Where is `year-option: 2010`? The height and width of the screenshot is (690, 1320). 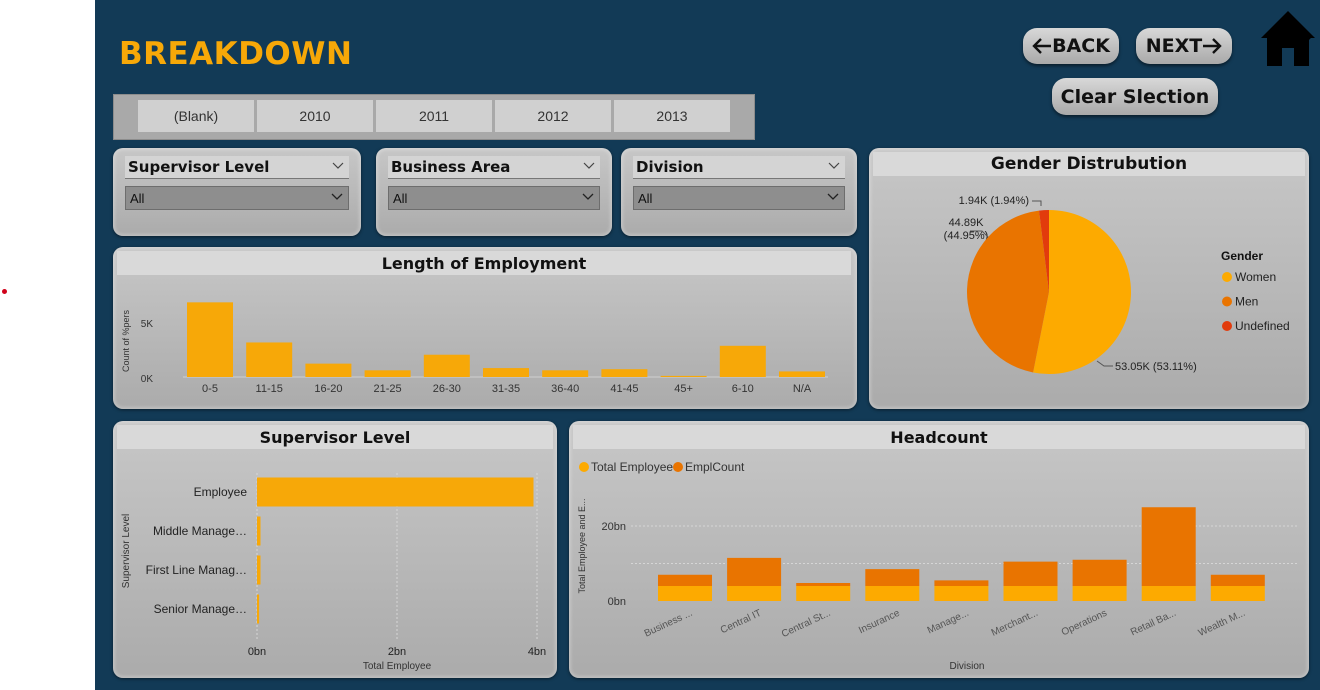
year-option: 2010 is located at coordinates (315, 116).